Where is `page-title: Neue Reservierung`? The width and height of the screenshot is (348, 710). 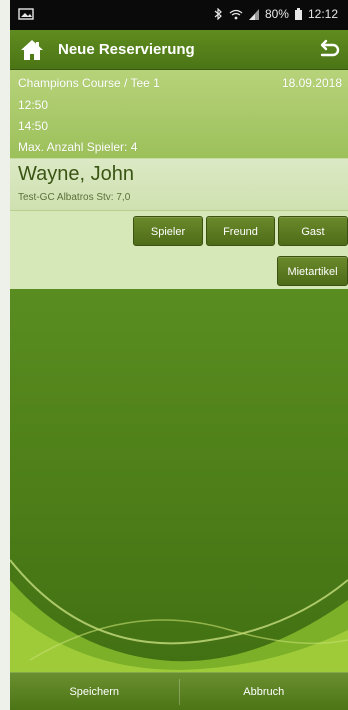
page-title: Neue Reservierung is located at coordinates (126, 49).